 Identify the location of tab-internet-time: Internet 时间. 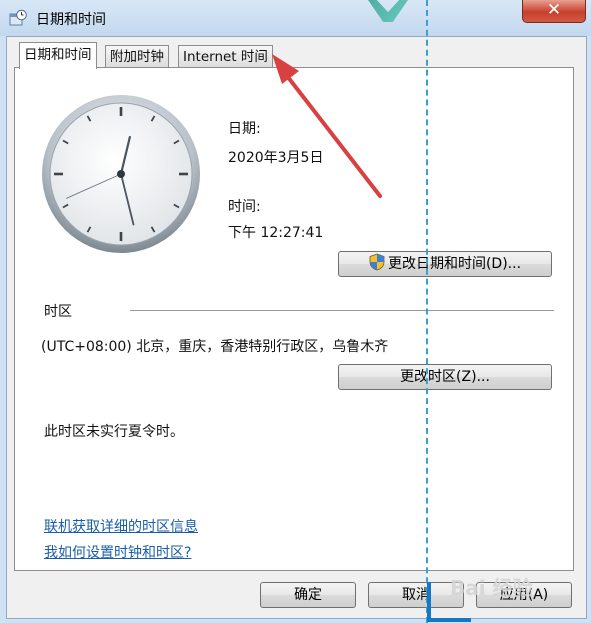
(225, 56).